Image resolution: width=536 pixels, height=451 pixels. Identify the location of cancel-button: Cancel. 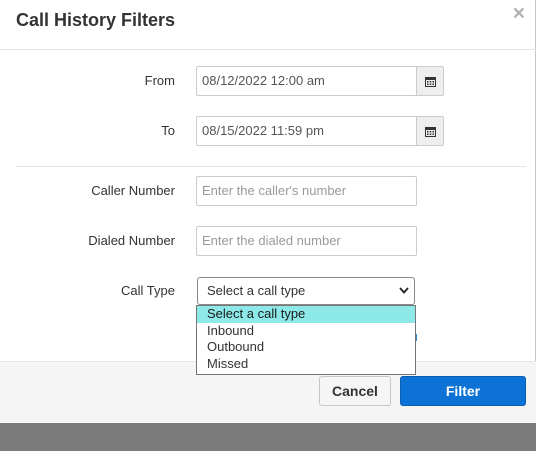
(355, 391).